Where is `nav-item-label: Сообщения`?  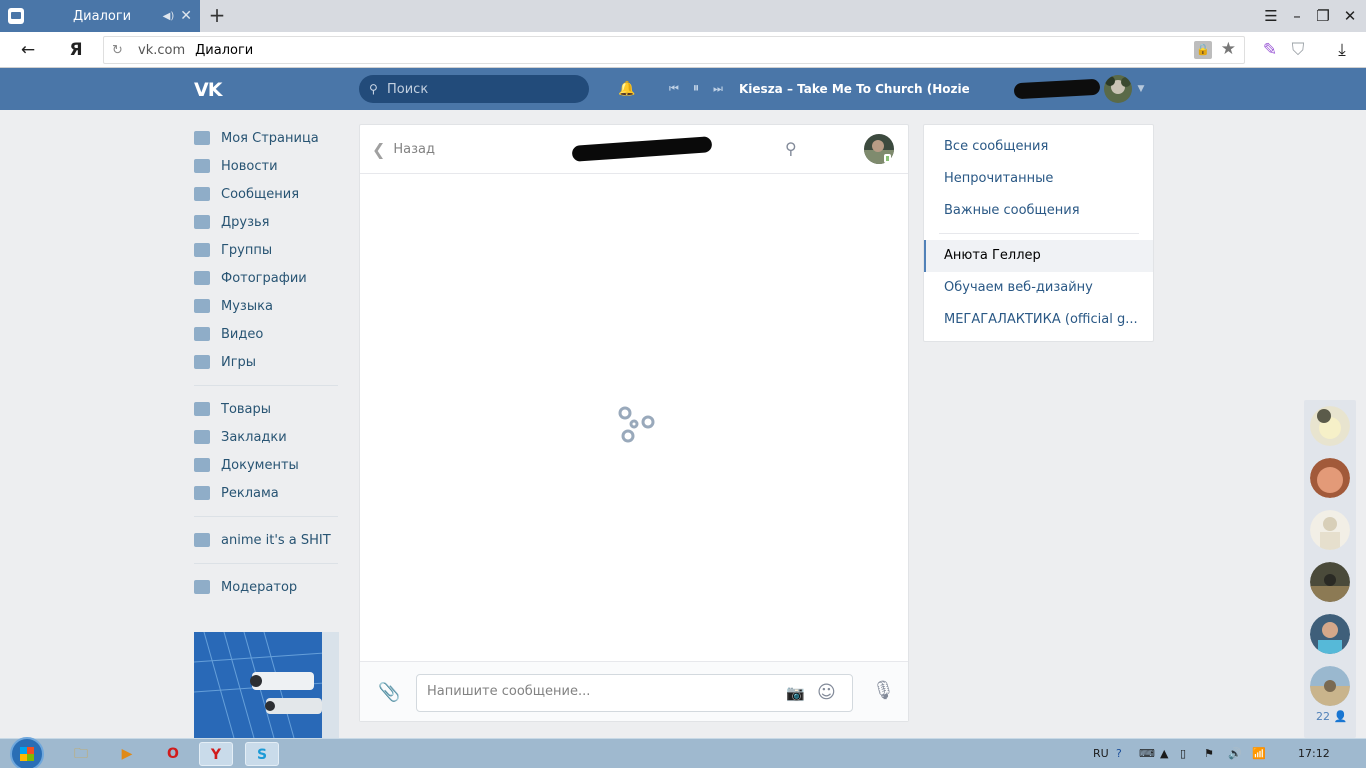 nav-item-label: Сообщения is located at coordinates (260, 194).